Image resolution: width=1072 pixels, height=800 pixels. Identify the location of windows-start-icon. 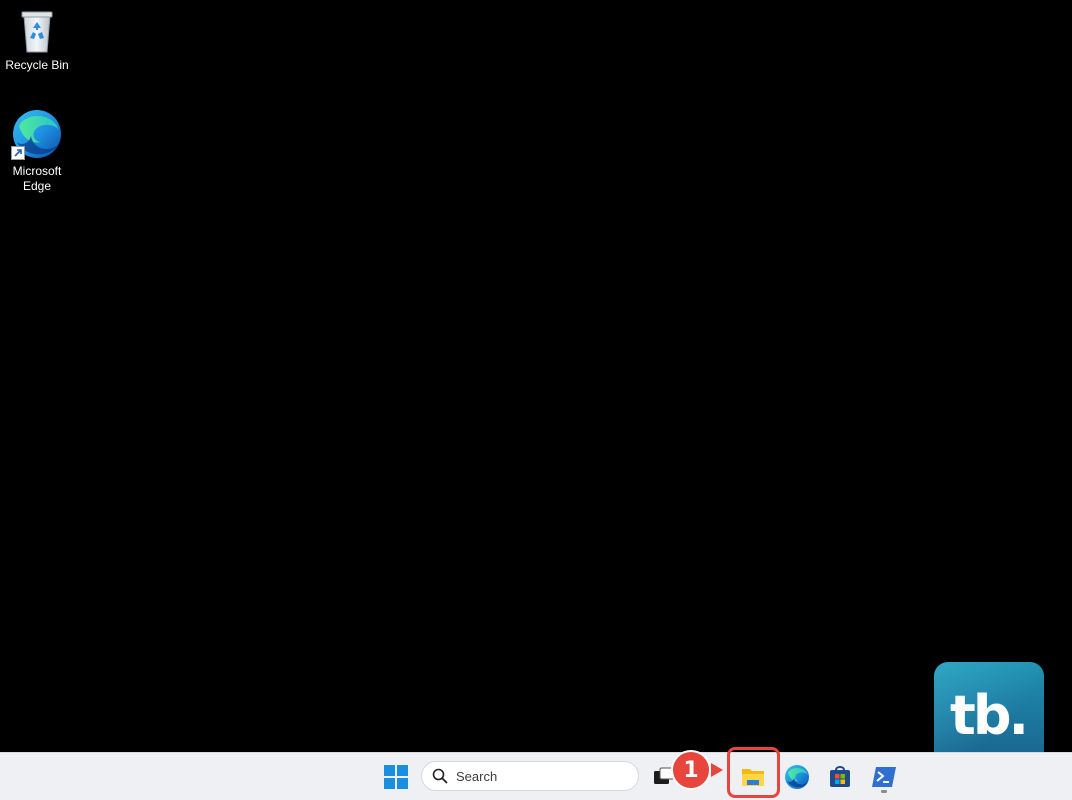
(396, 777).